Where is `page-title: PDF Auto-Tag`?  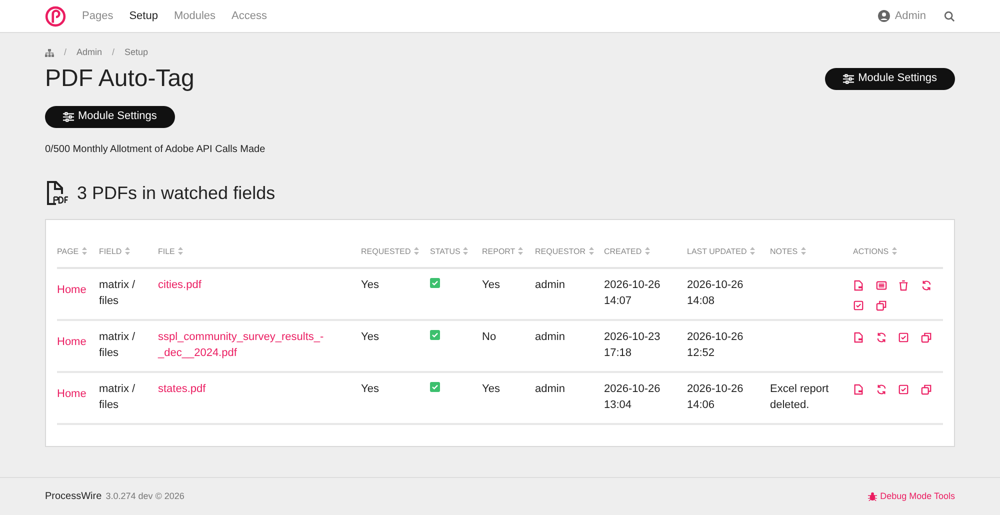 page-title: PDF Auto-Tag is located at coordinates (119, 79).